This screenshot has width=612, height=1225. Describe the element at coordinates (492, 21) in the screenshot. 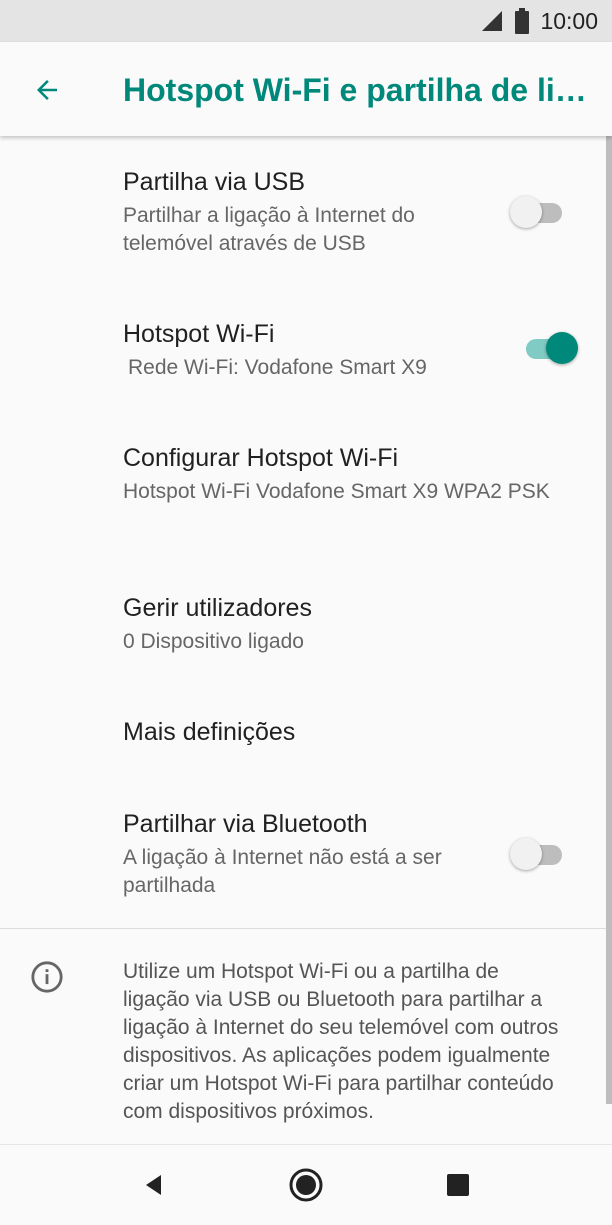

I see `signal-icon` at that location.